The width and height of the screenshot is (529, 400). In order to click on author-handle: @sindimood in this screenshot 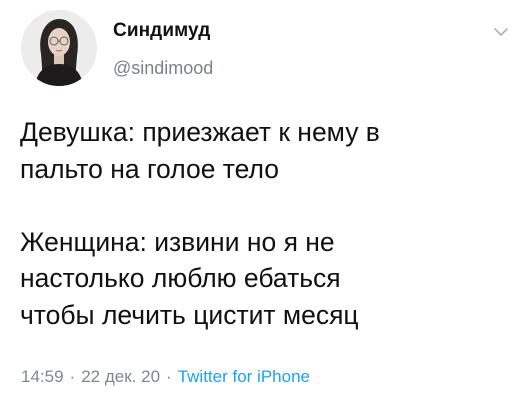, I will do `click(163, 68)`.